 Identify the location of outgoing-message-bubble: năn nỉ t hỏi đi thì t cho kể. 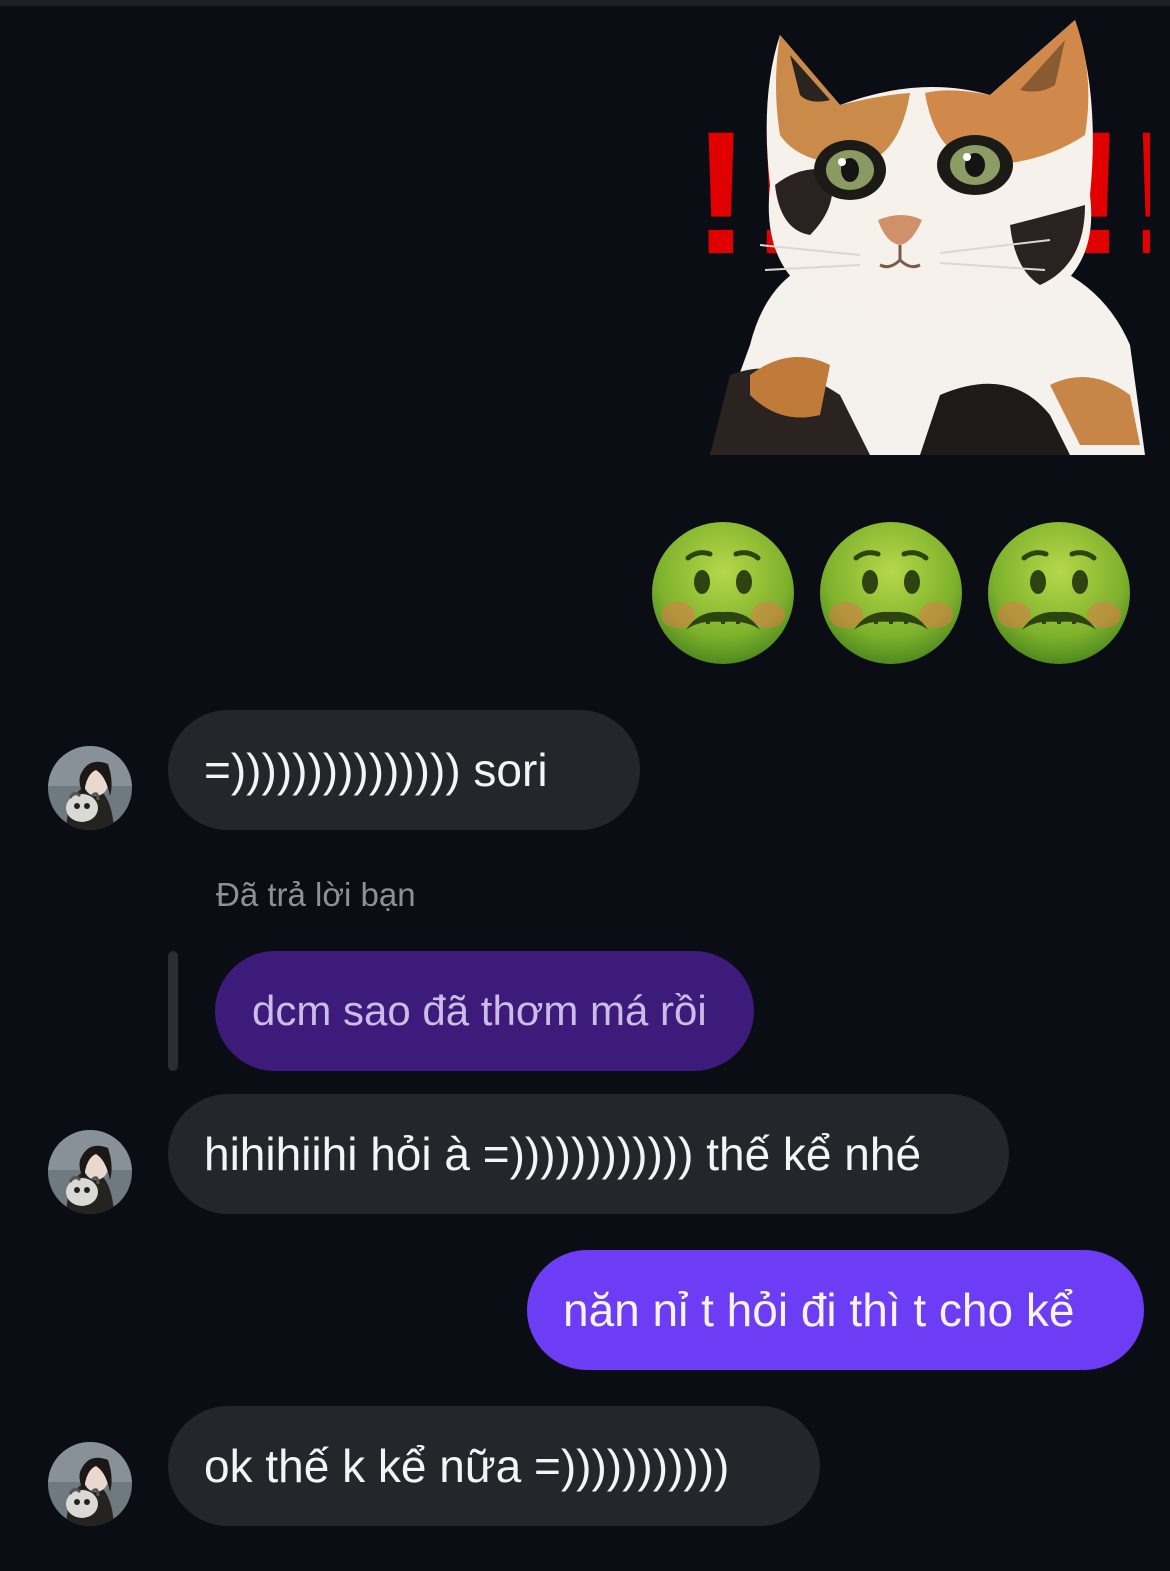
(835, 1310).